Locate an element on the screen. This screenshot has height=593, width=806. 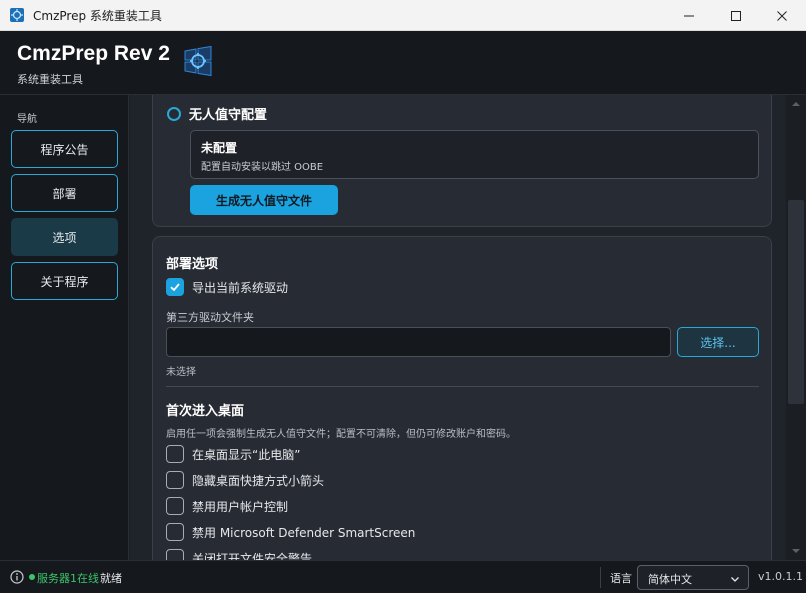
disable-smartscreen-checkbox is located at coordinates (175, 532).